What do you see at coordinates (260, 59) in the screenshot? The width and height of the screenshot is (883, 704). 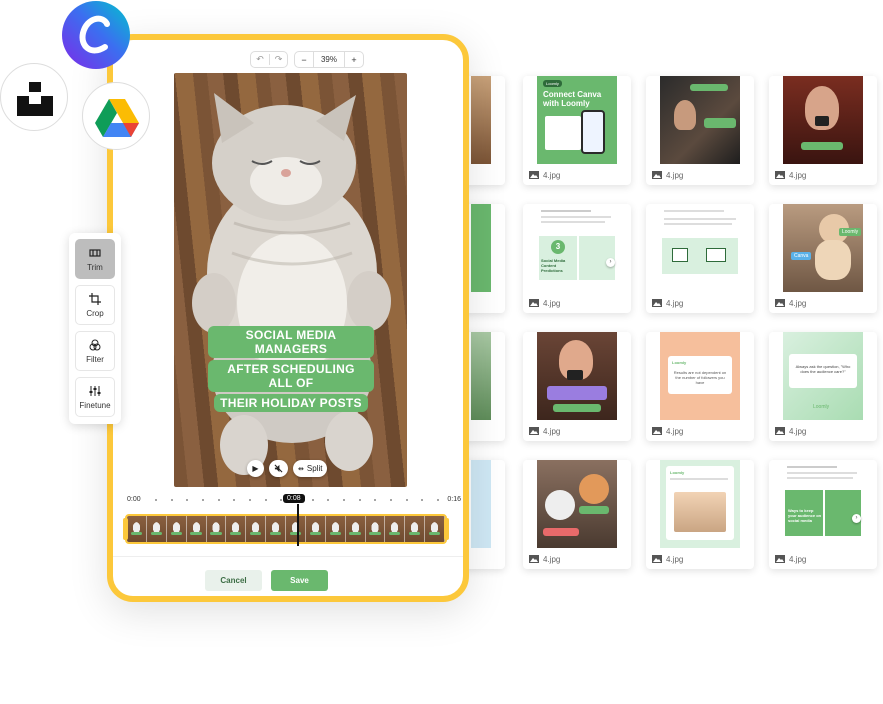 I see `undo-button: ↶` at bounding box center [260, 59].